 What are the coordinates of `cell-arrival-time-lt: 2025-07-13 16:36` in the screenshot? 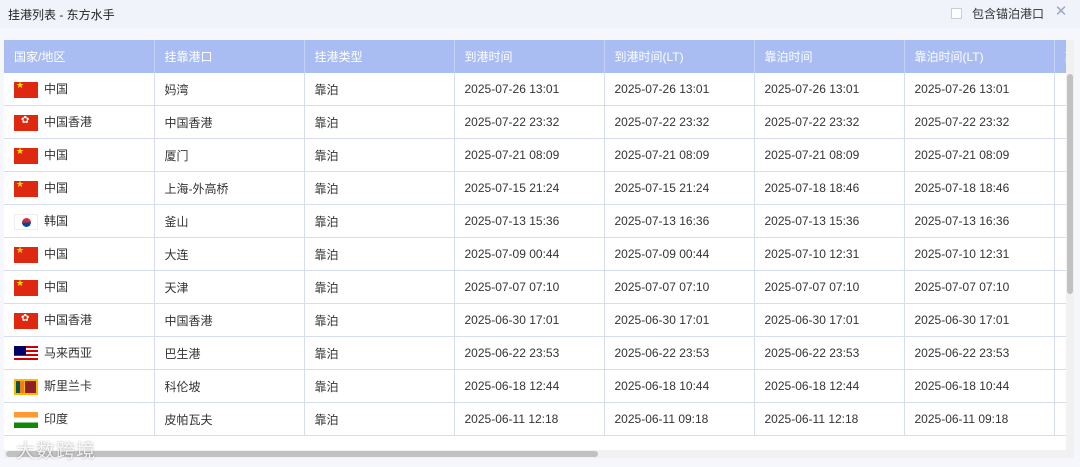 It's located at (679, 221).